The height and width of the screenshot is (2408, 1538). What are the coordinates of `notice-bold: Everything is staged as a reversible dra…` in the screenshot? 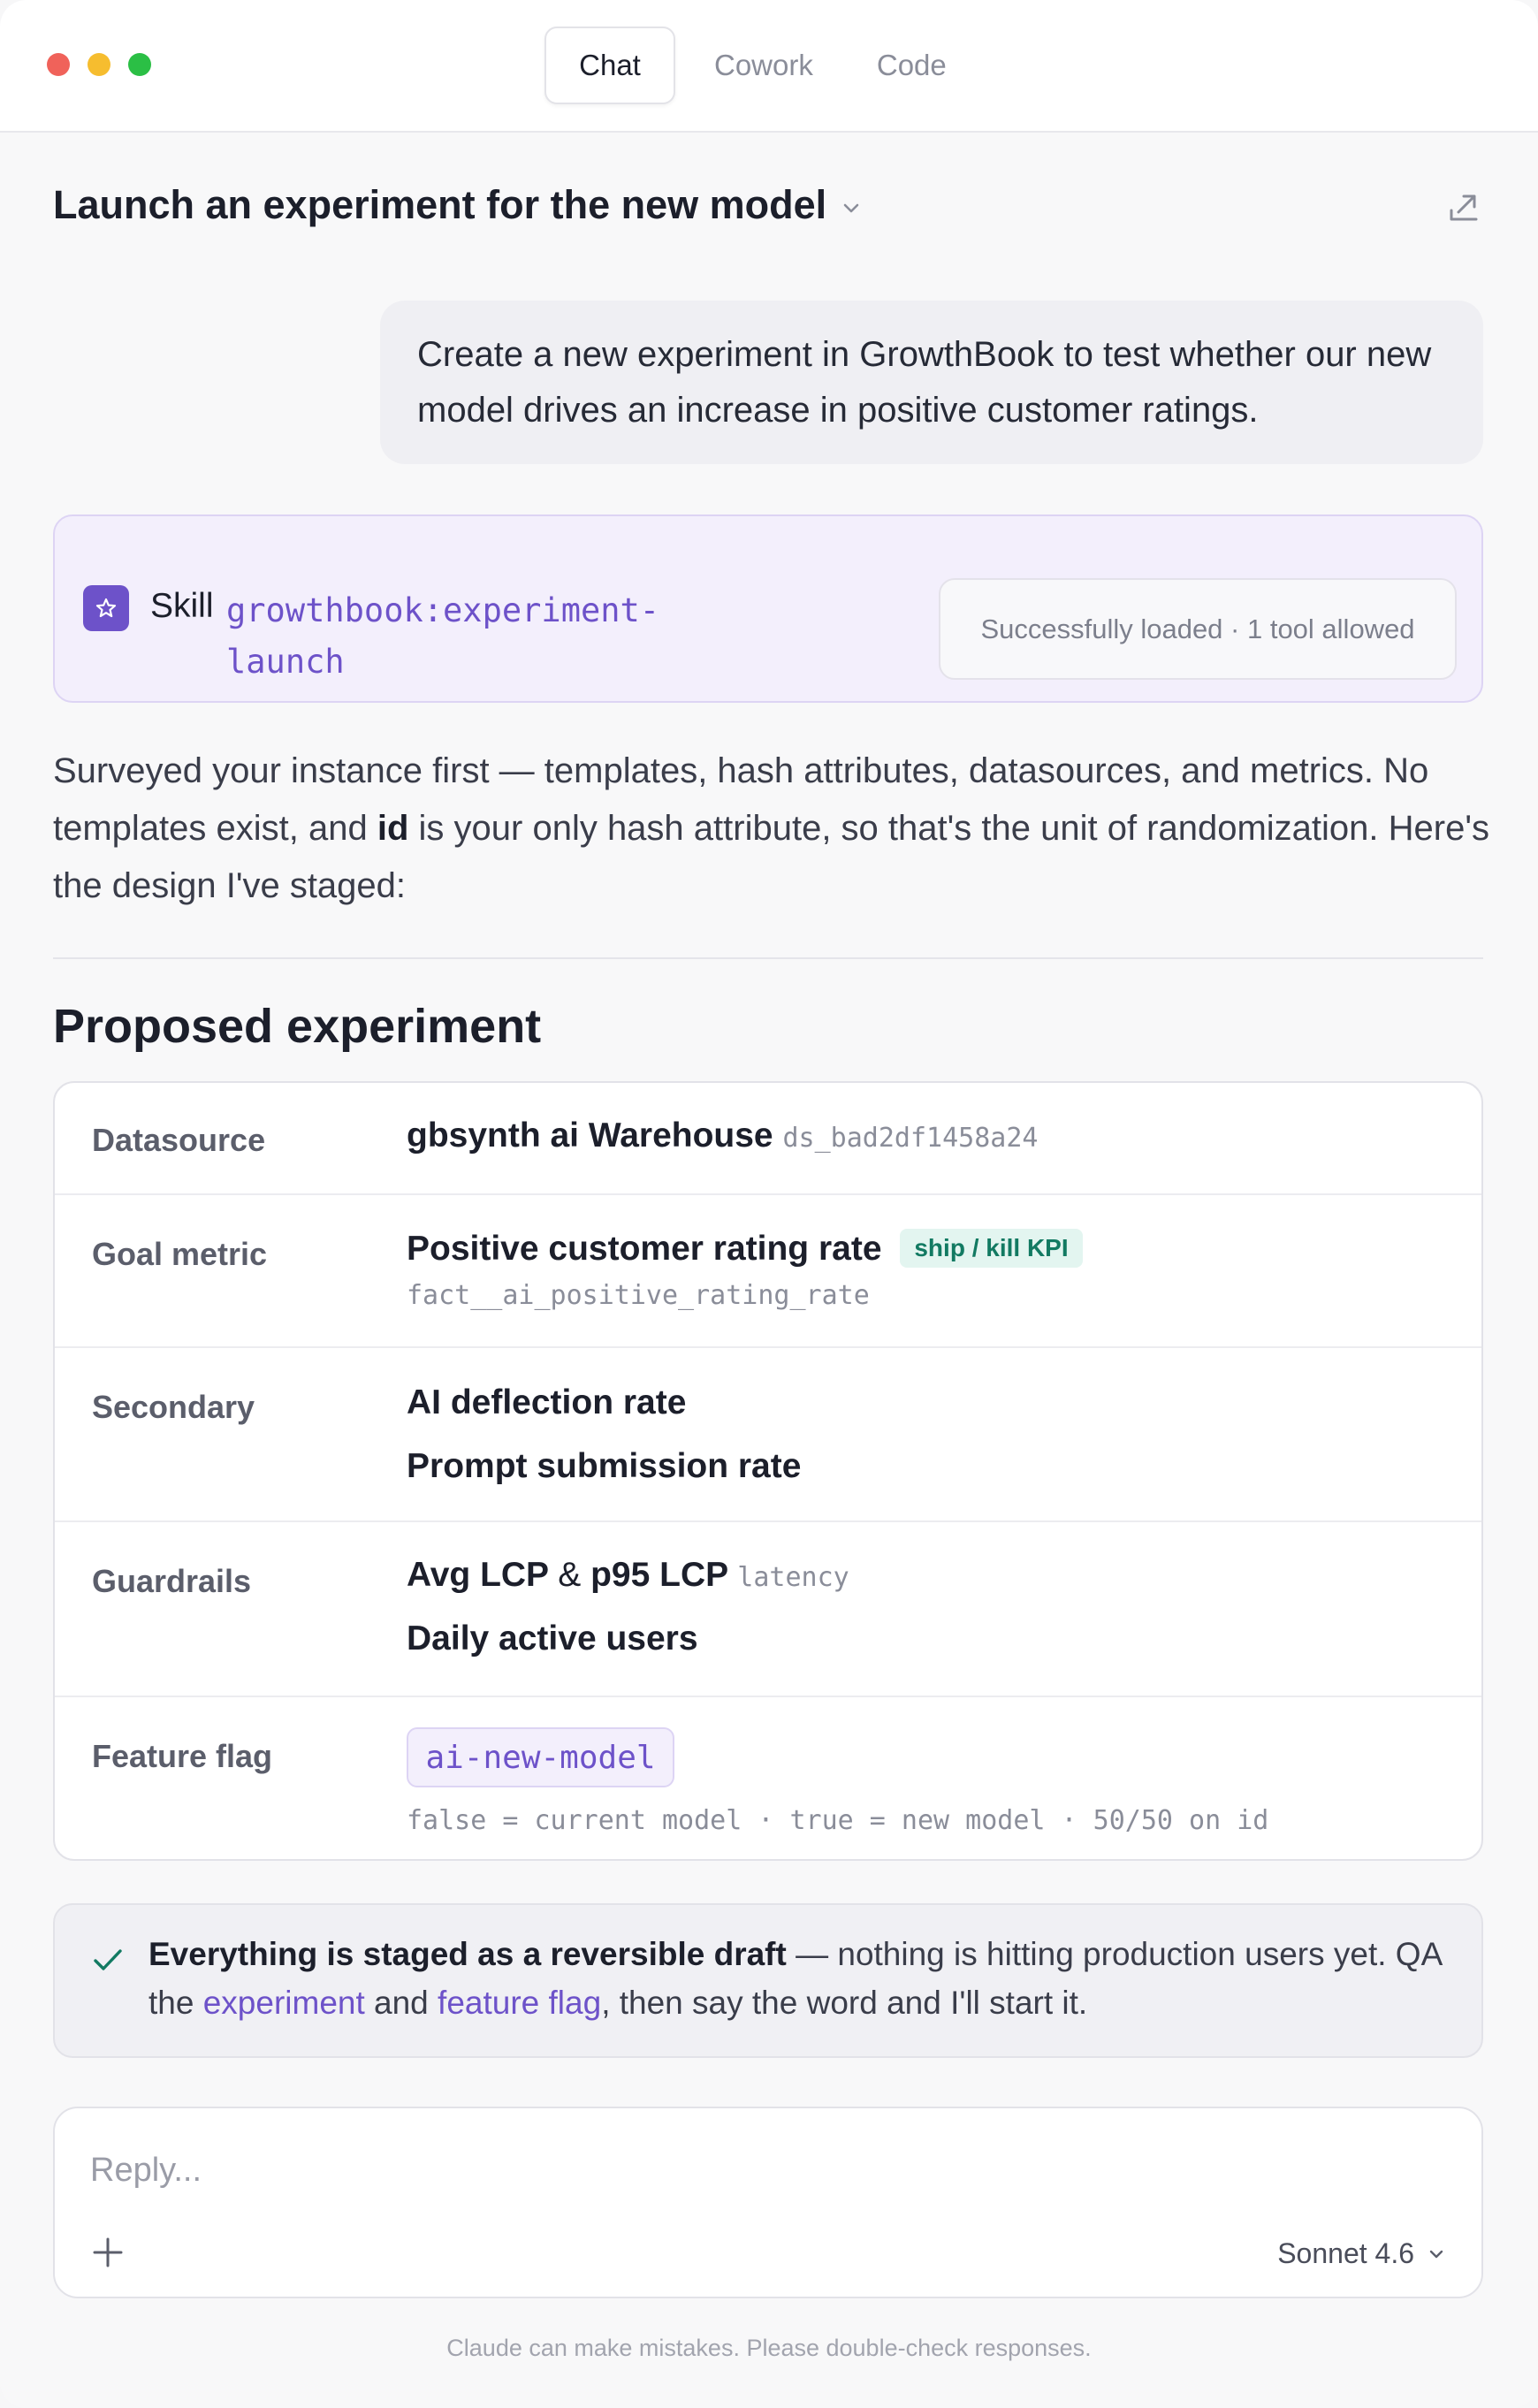 It's located at (468, 1954).